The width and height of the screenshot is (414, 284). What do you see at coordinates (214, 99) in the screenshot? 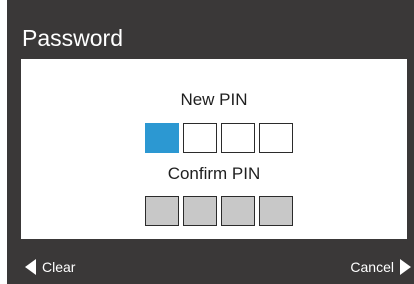
I see `new-pin-label: New PIN` at bounding box center [214, 99].